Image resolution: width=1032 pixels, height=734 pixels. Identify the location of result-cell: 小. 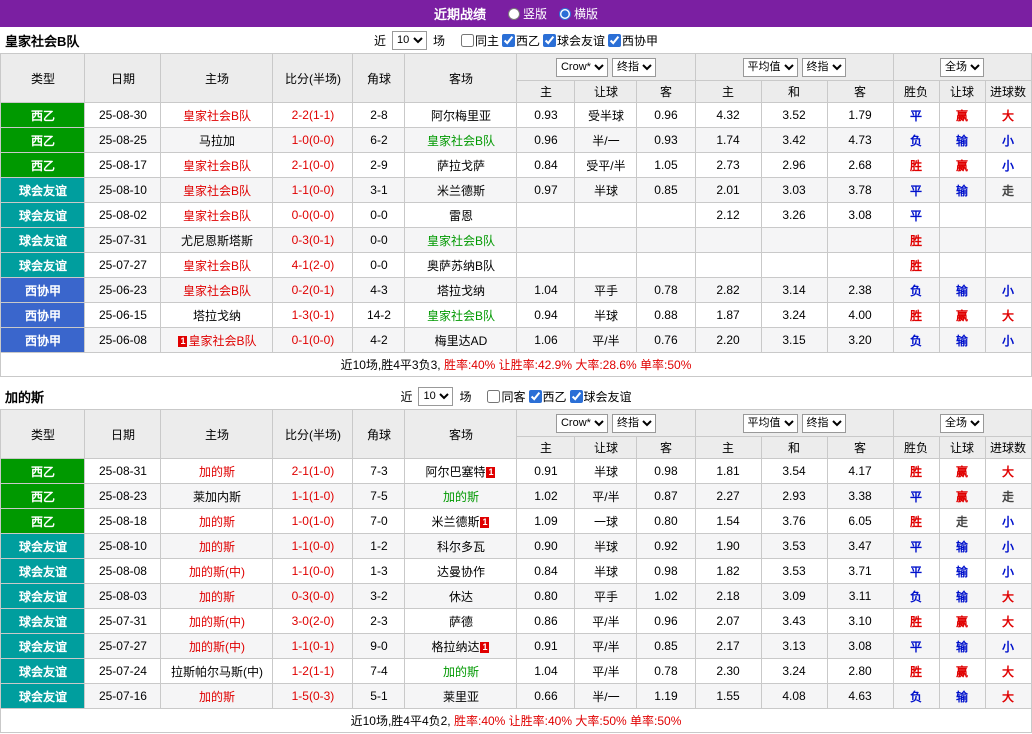
(1008, 646).